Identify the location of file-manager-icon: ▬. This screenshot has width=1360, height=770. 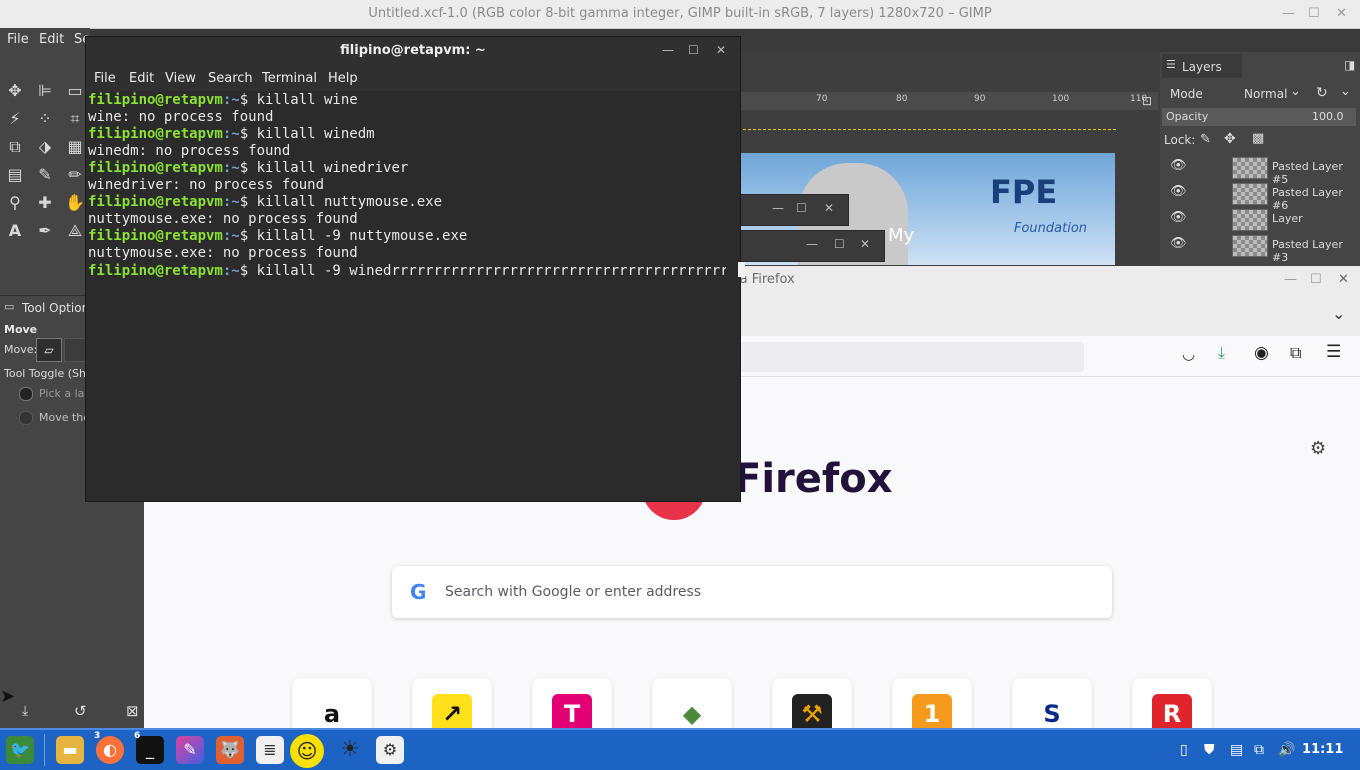
(70, 750).